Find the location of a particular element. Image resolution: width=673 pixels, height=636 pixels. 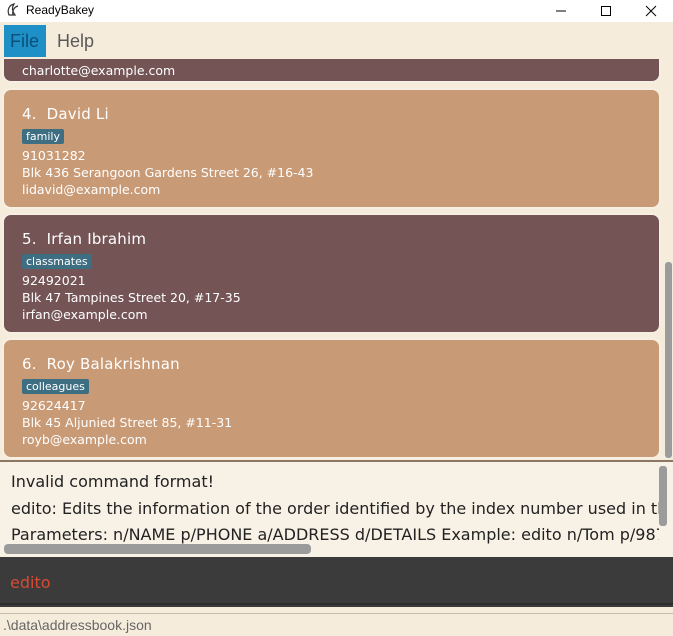

card-address: Blk 45 Aljunied Street 85, #11-31 is located at coordinates (127, 422).